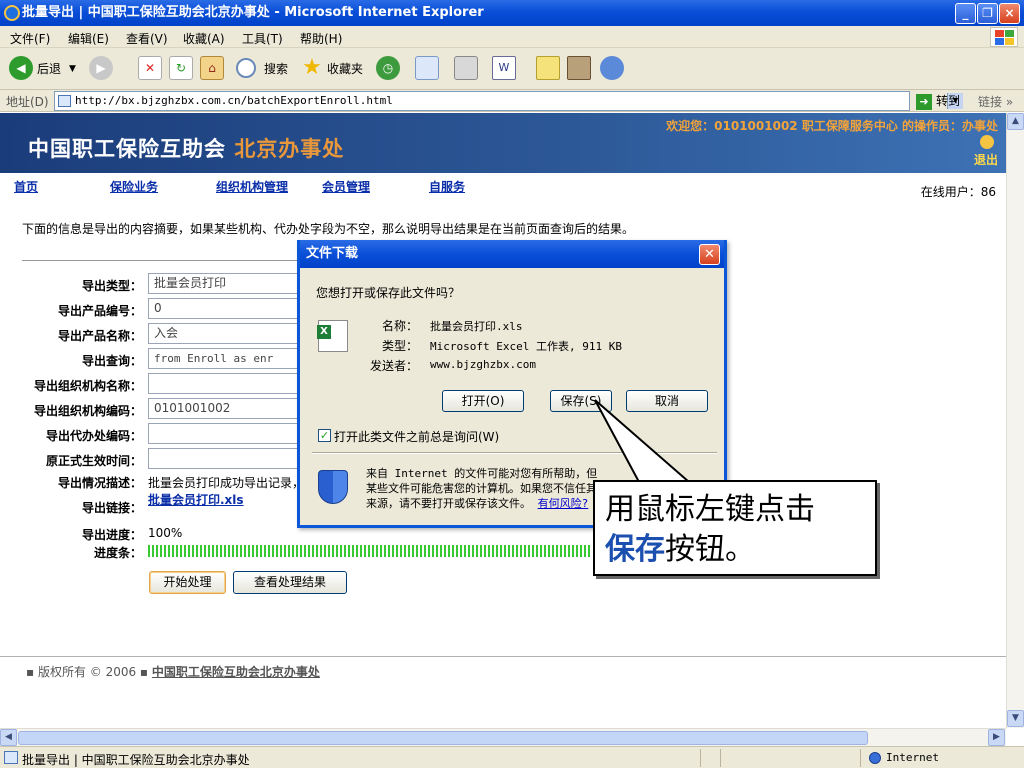 The image size is (1024, 768). I want to click on discuss-icon, so click(548, 68).